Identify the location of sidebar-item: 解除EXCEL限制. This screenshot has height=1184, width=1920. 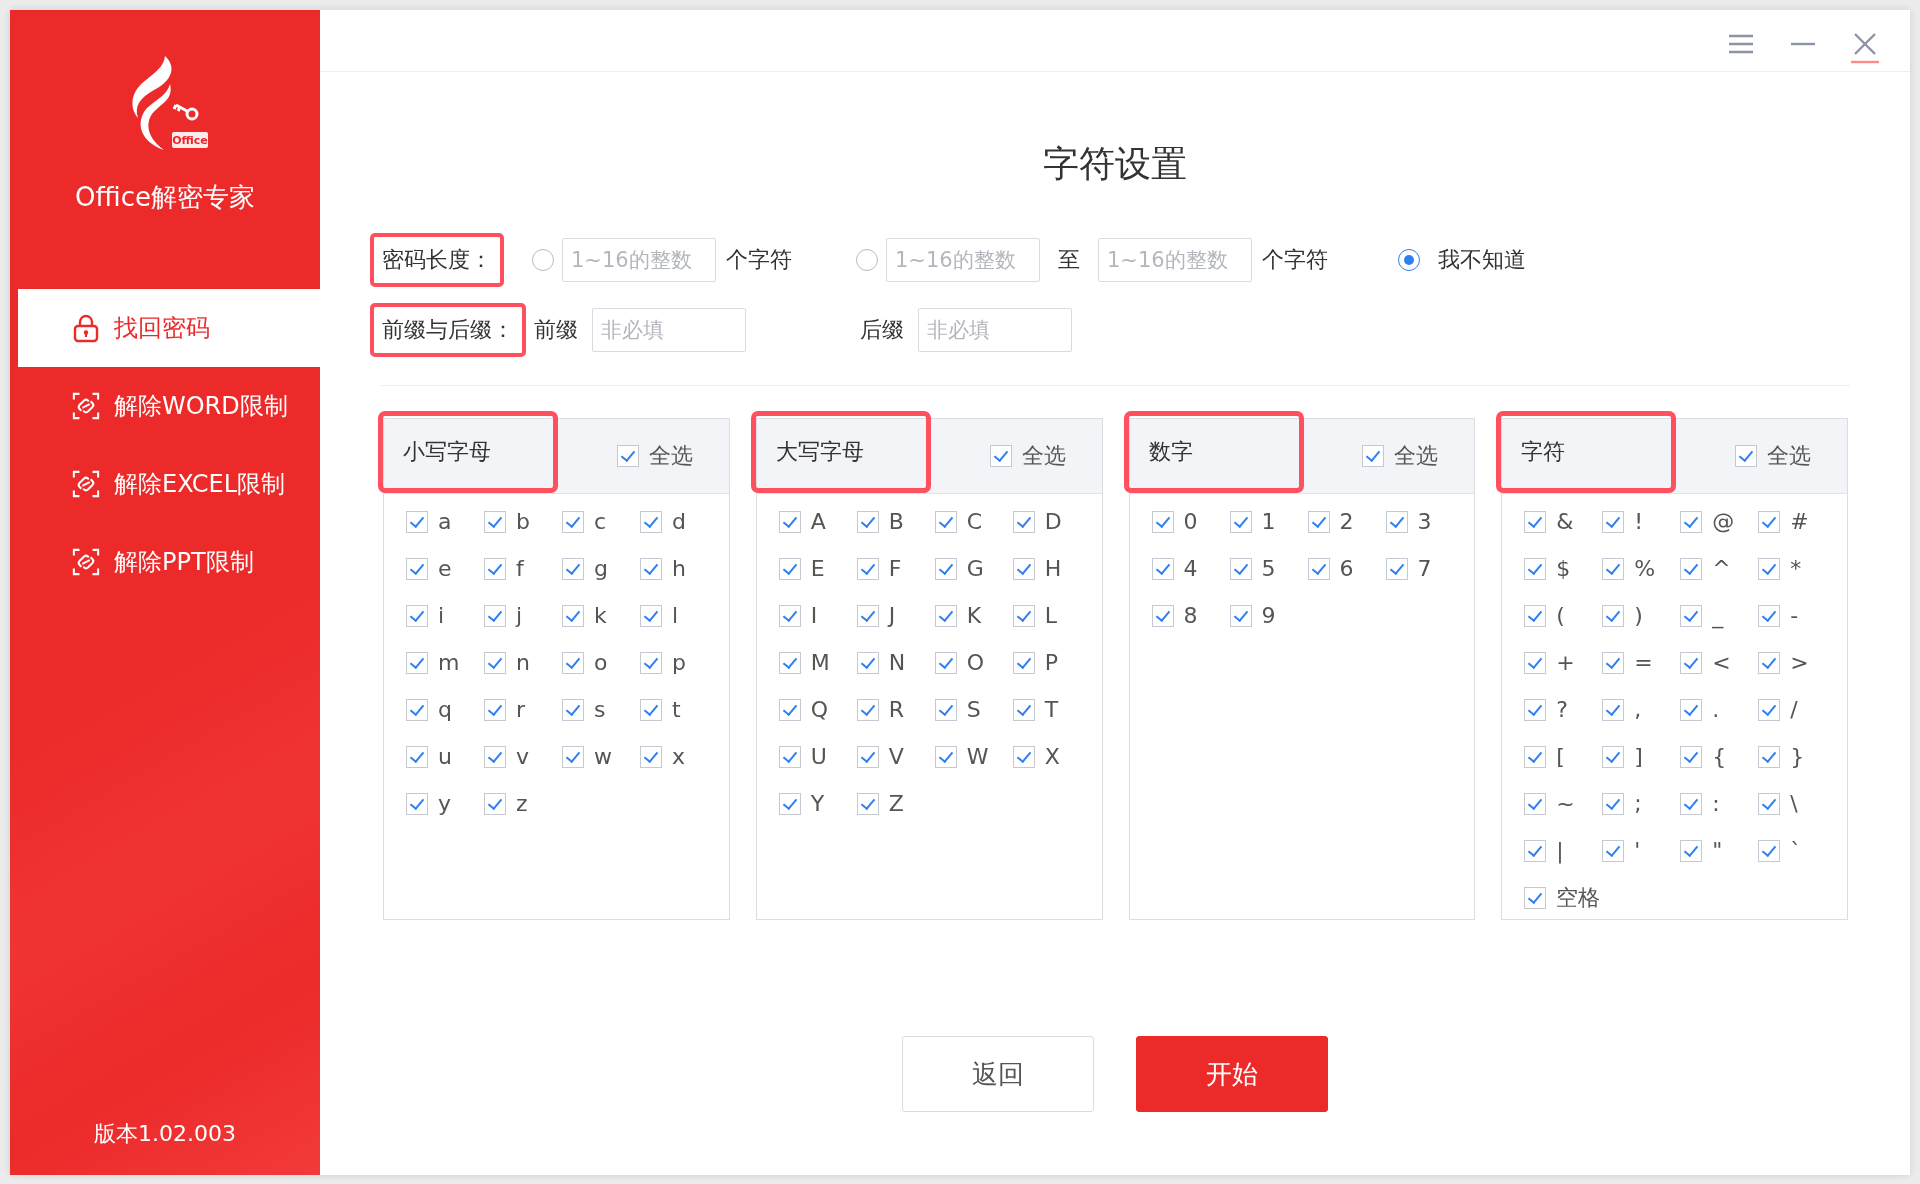
(169, 484).